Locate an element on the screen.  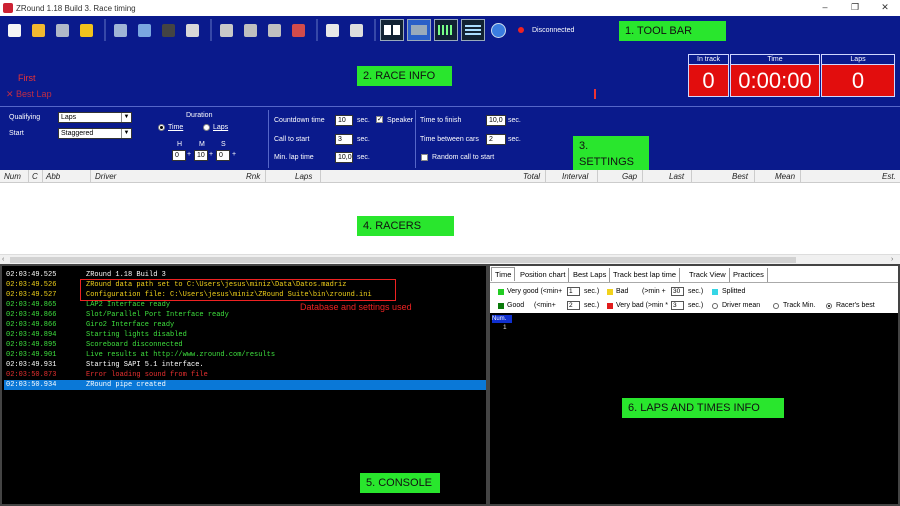
splitted-label: Splitted is located at coordinates (734, 291).